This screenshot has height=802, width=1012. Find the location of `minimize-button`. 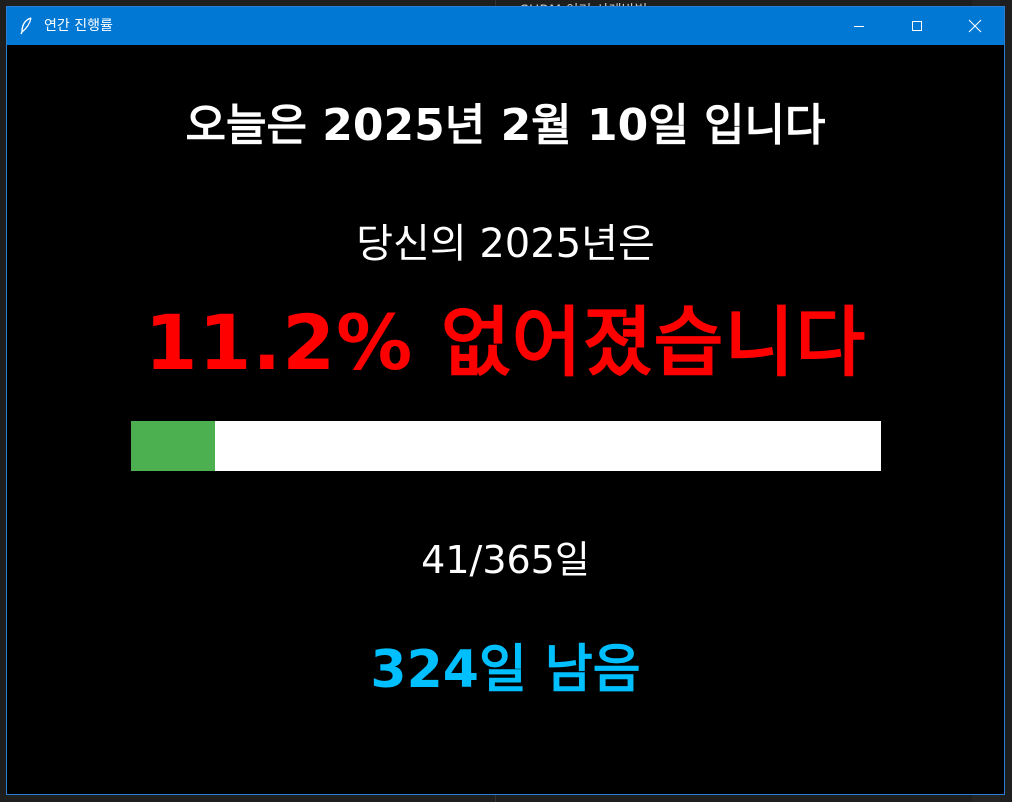

minimize-button is located at coordinates (859, 26).